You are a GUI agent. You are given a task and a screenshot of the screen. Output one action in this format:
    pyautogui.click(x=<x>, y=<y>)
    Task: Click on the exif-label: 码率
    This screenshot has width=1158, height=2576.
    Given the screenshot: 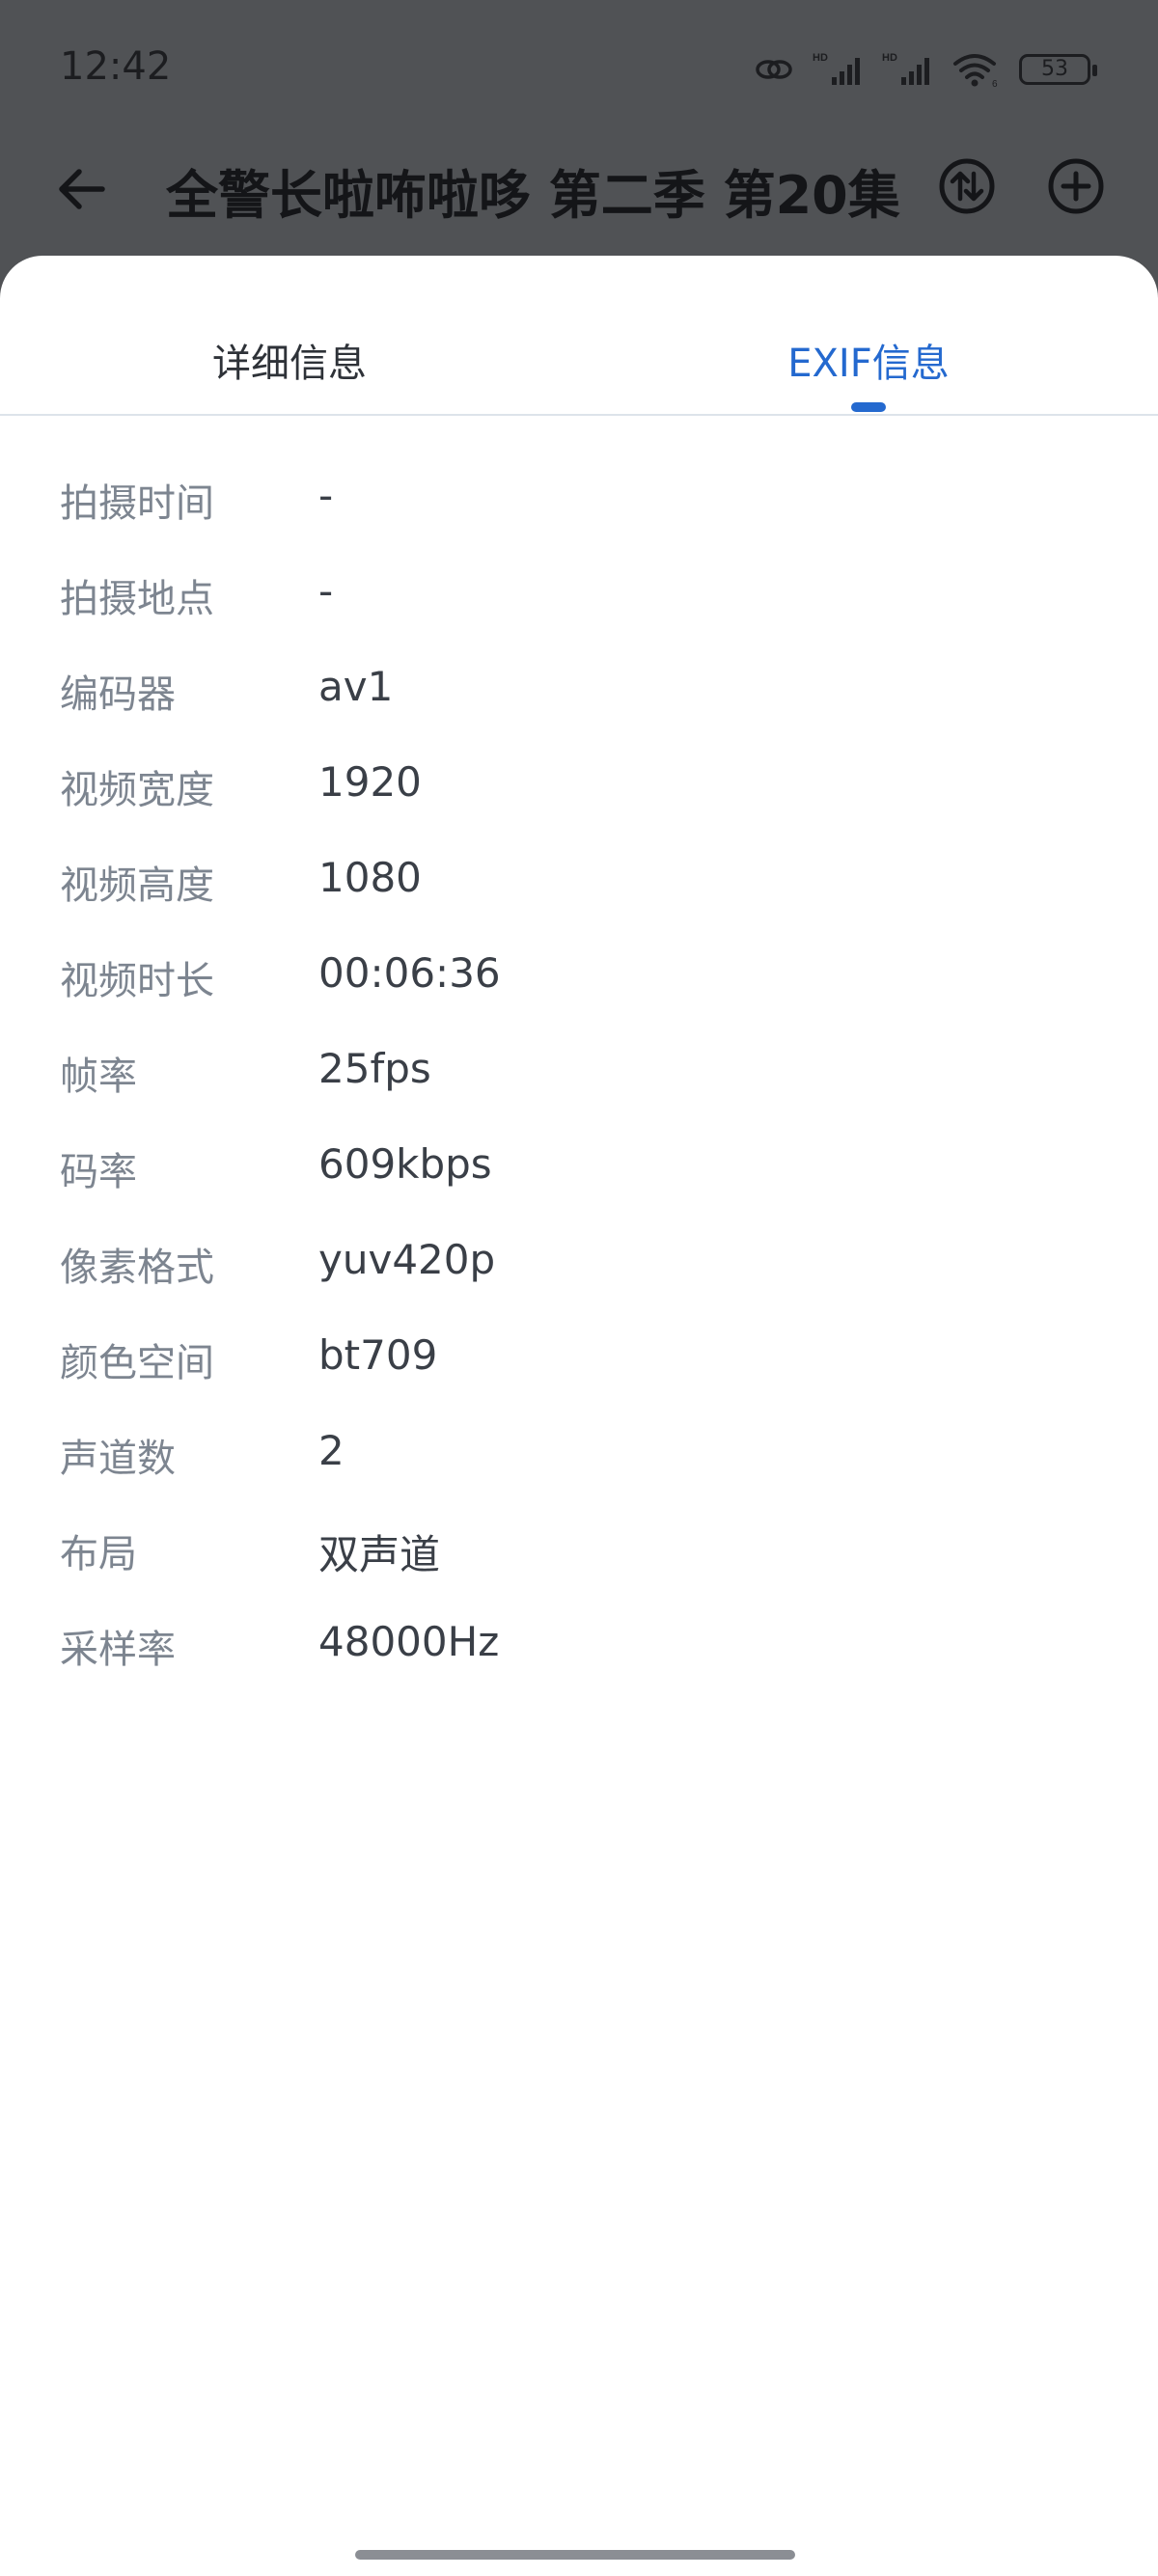 What is the action you would take?
    pyautogui.click(x=98, y=1172)
    